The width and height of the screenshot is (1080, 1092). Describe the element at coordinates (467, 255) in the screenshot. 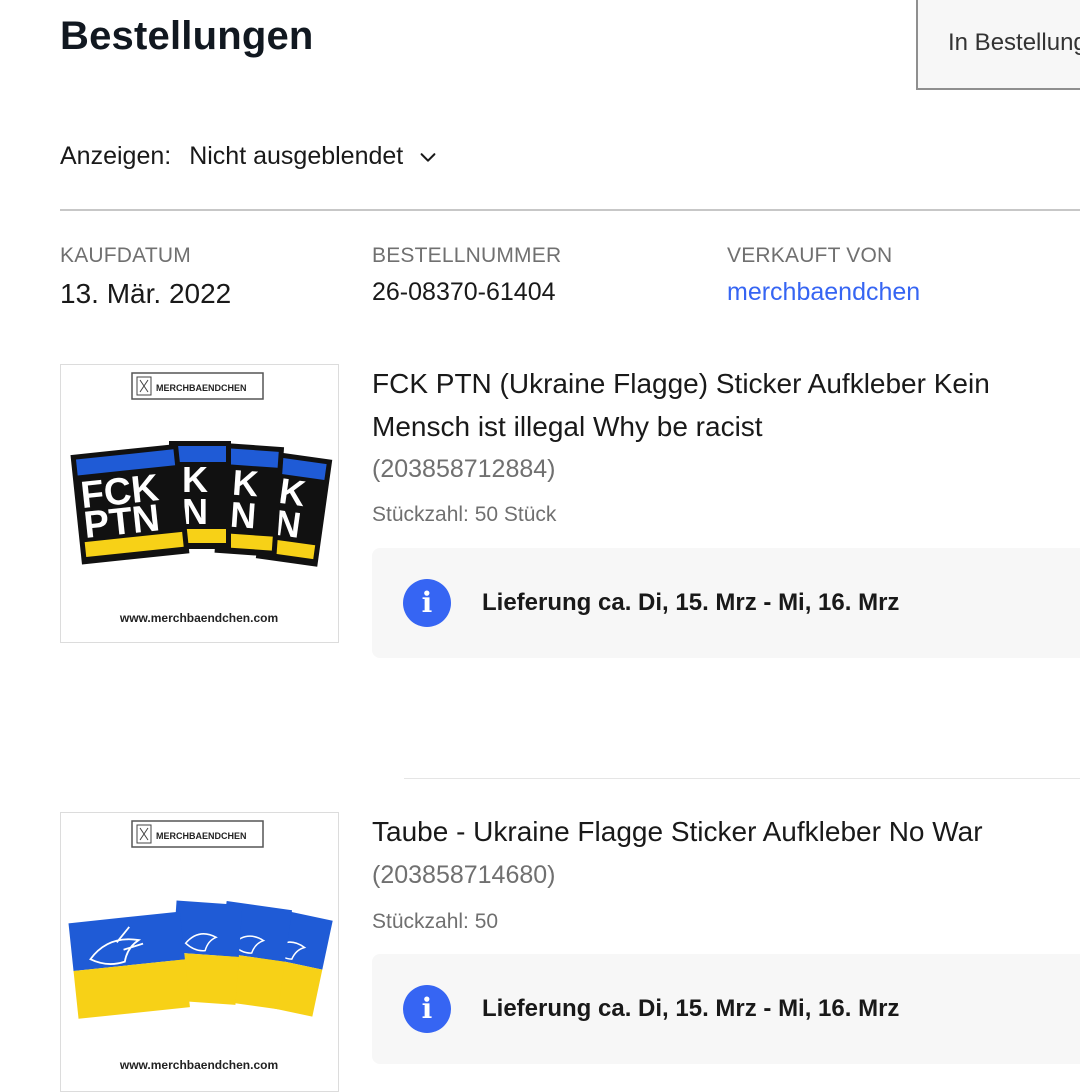

I see `order-number-label: BESTELLNUMMER` at that location.